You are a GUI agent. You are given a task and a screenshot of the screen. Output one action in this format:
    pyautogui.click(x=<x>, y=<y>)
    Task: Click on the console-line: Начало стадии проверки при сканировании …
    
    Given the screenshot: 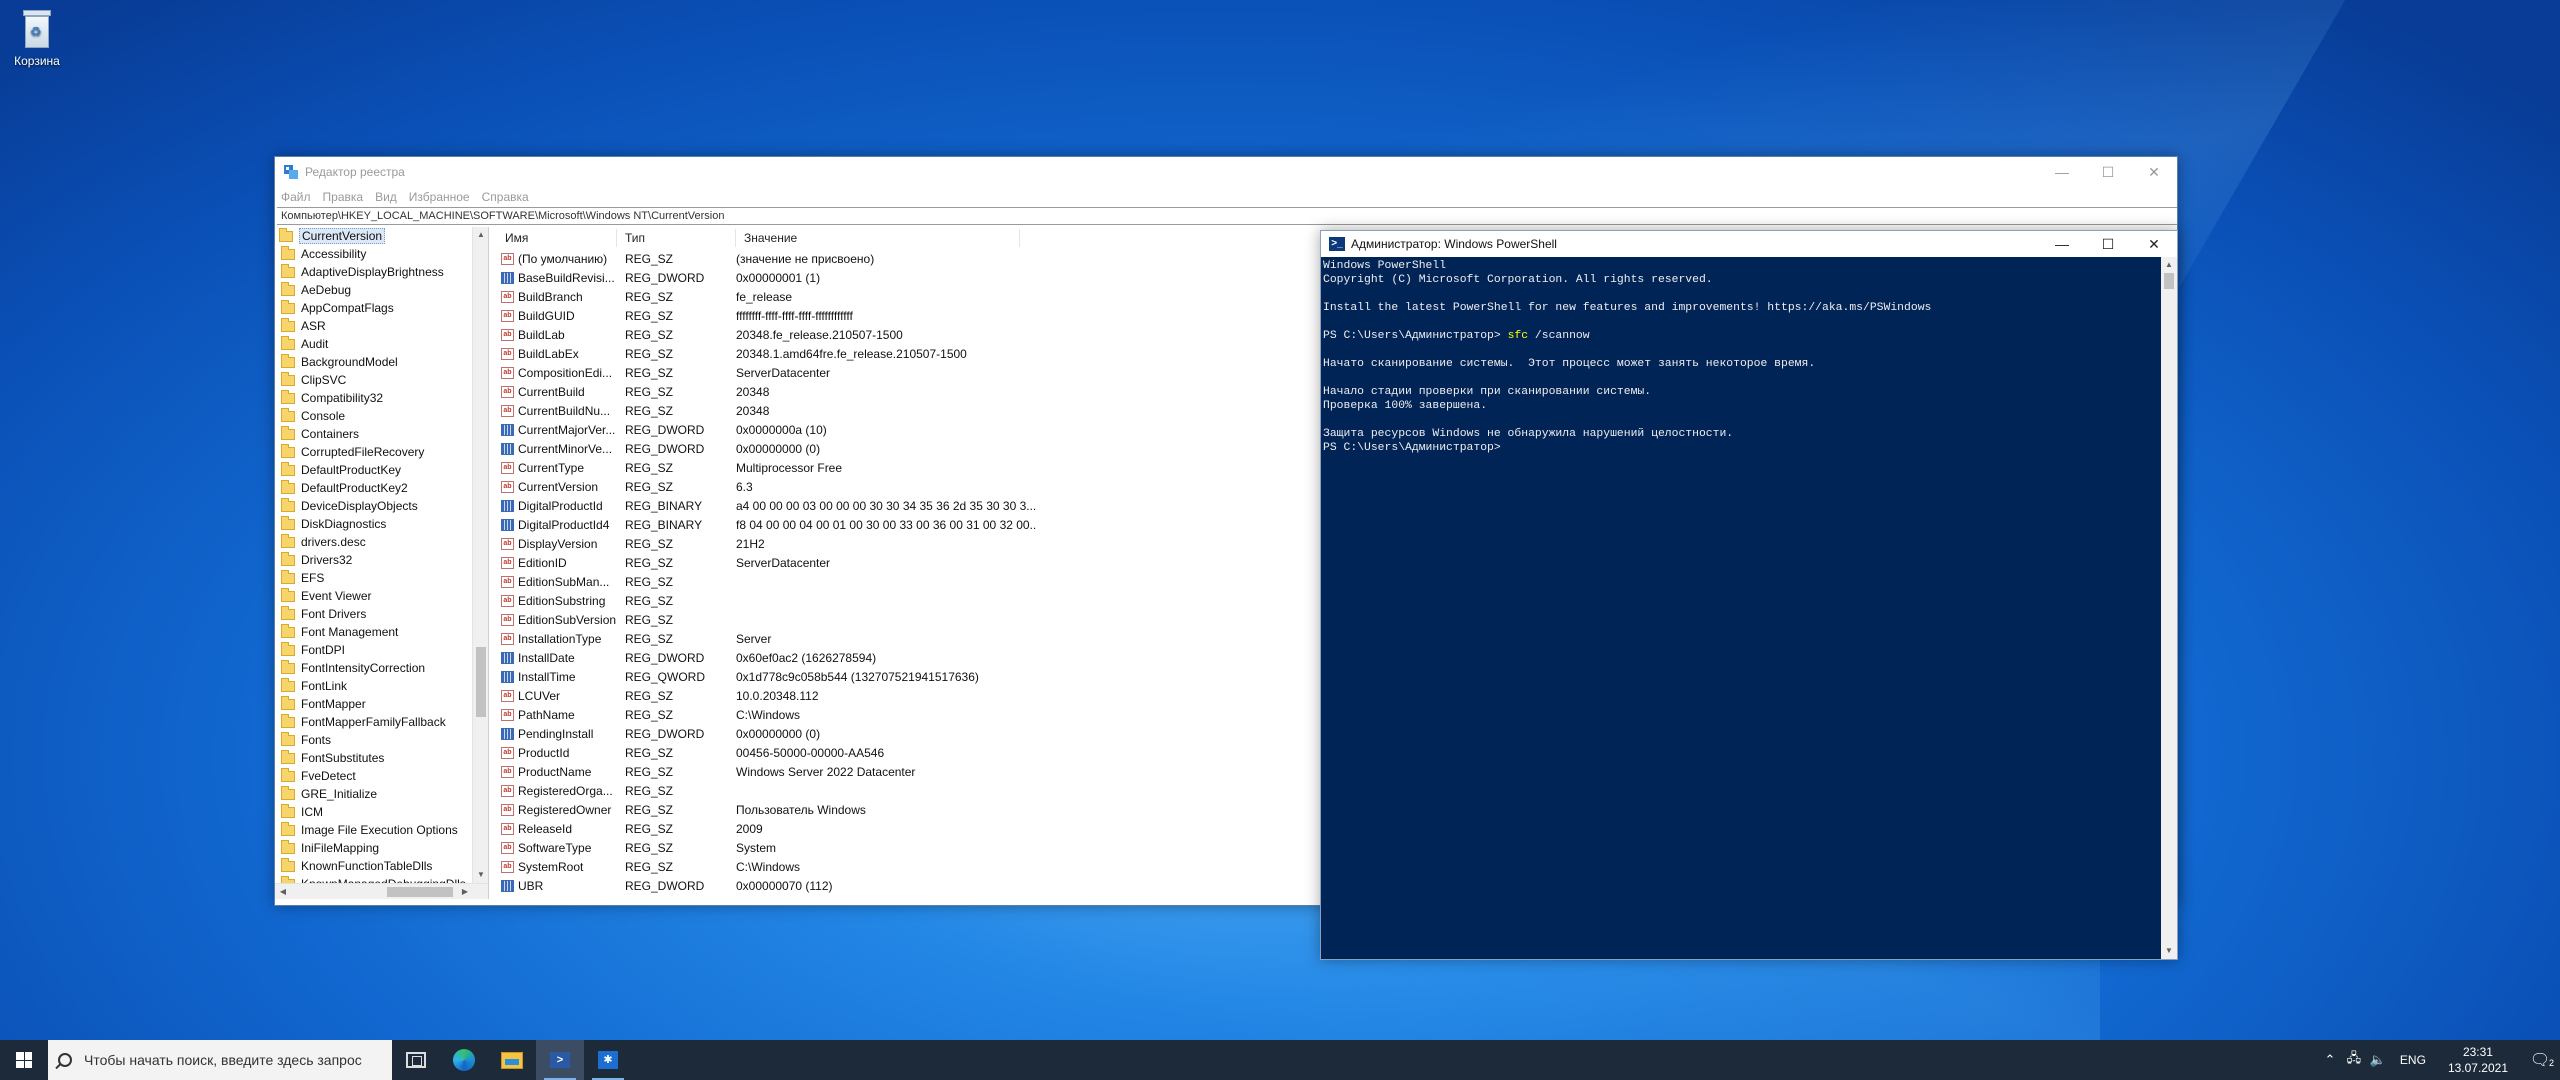 What is the action you would take?
    pyautogui.click(x=1487, y=392)
    